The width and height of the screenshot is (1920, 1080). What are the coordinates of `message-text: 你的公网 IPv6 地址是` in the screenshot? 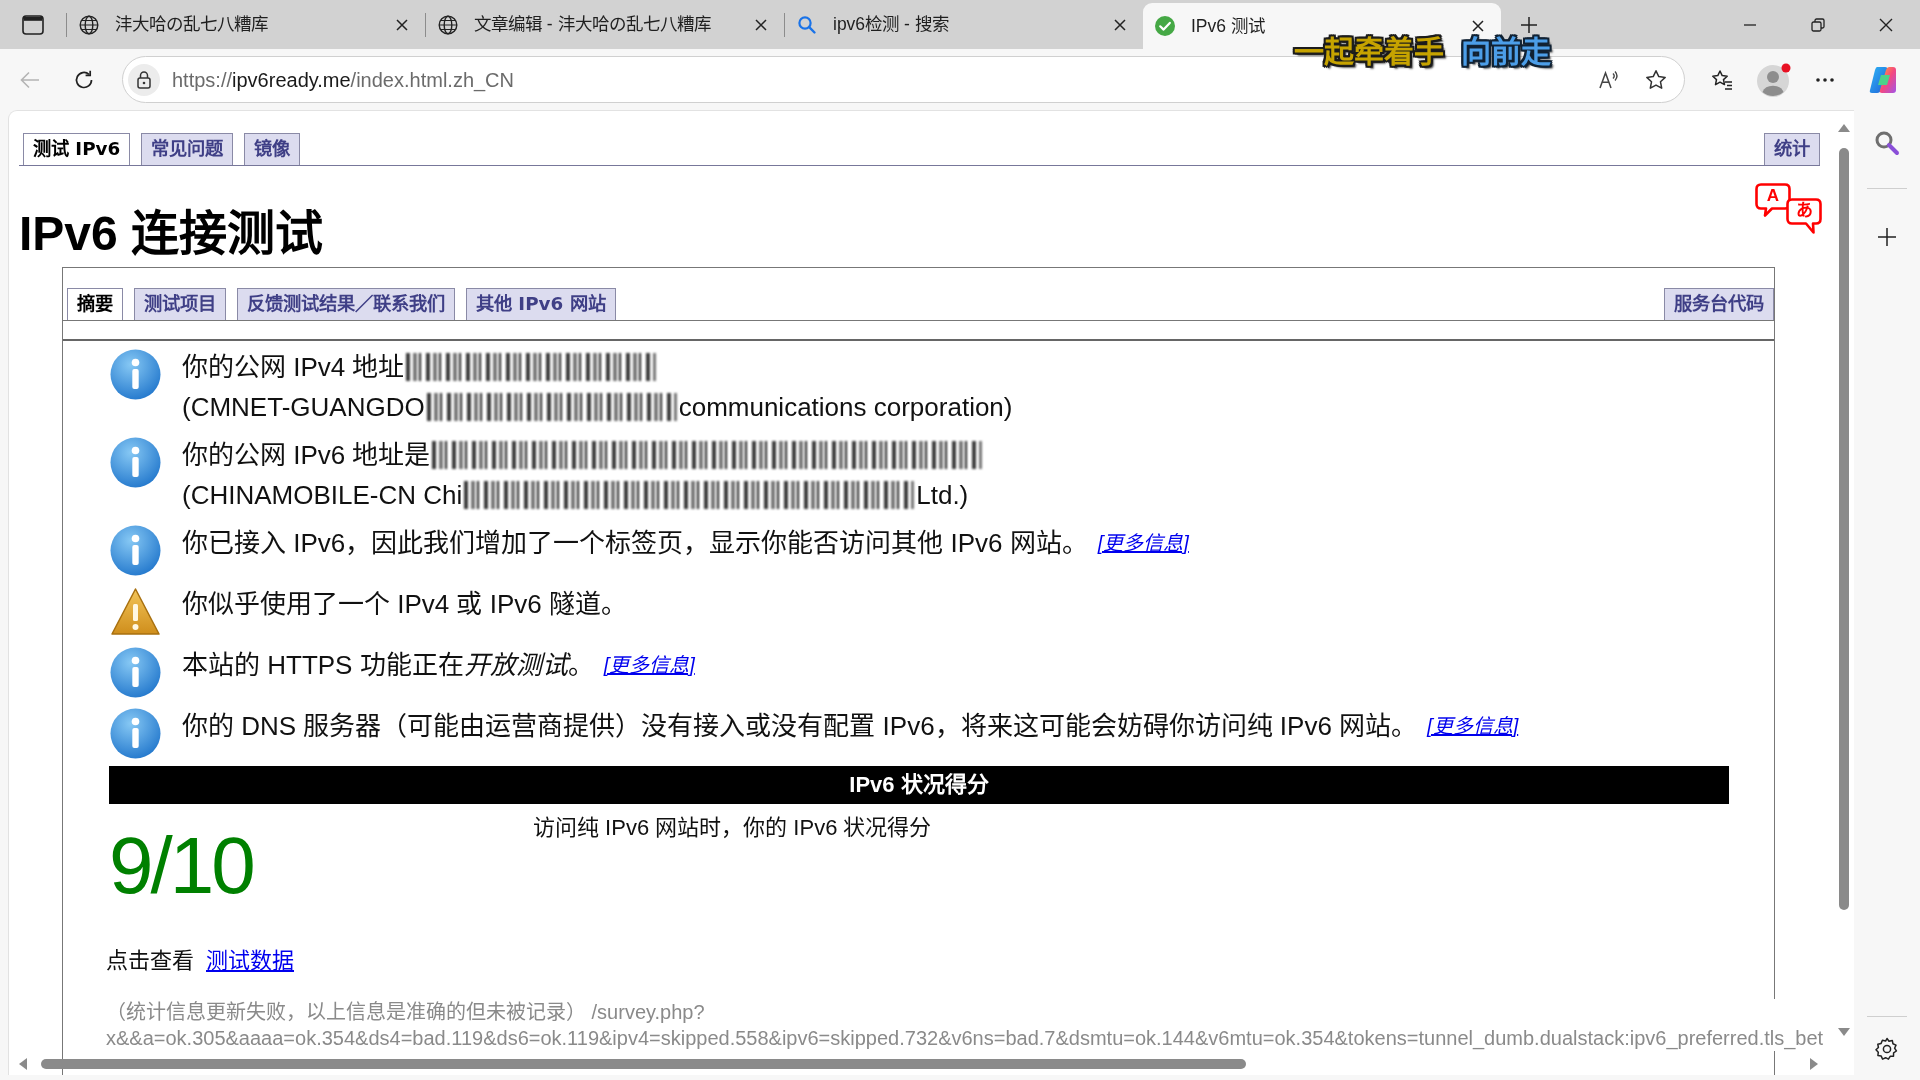 It's located at (306, 455).